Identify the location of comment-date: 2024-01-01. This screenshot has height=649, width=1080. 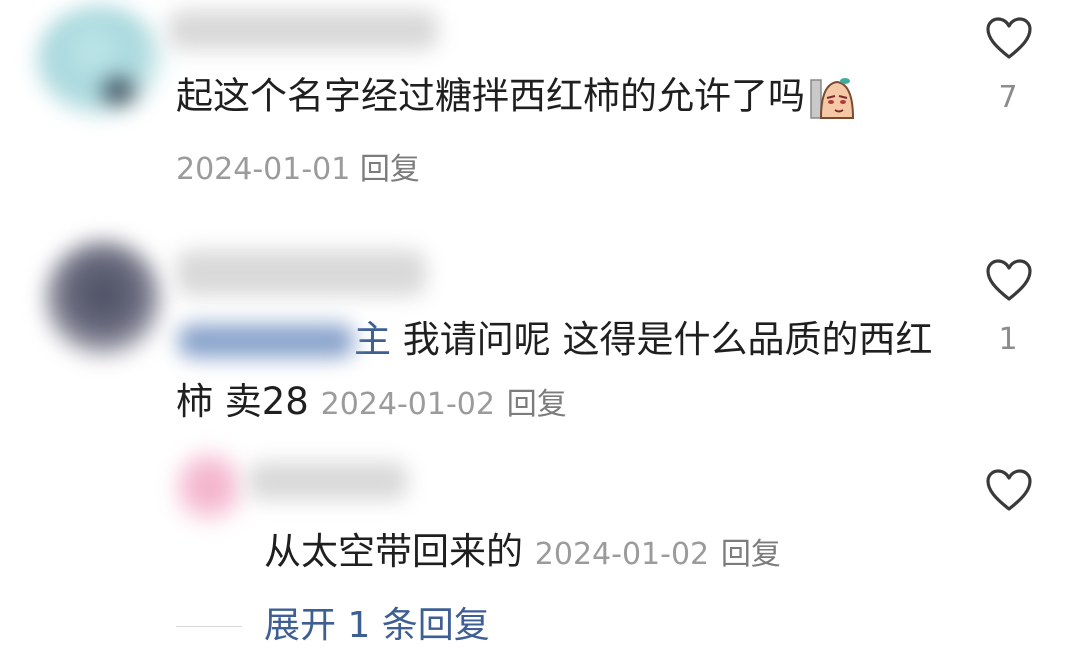
(263, 169).